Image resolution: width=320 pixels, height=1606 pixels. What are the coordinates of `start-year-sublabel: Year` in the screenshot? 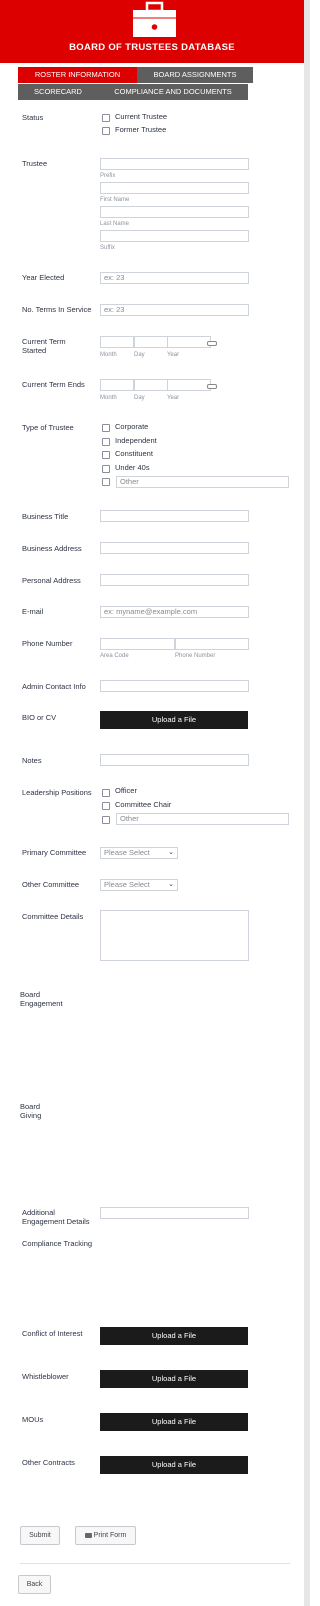 It's located at (173, 355).